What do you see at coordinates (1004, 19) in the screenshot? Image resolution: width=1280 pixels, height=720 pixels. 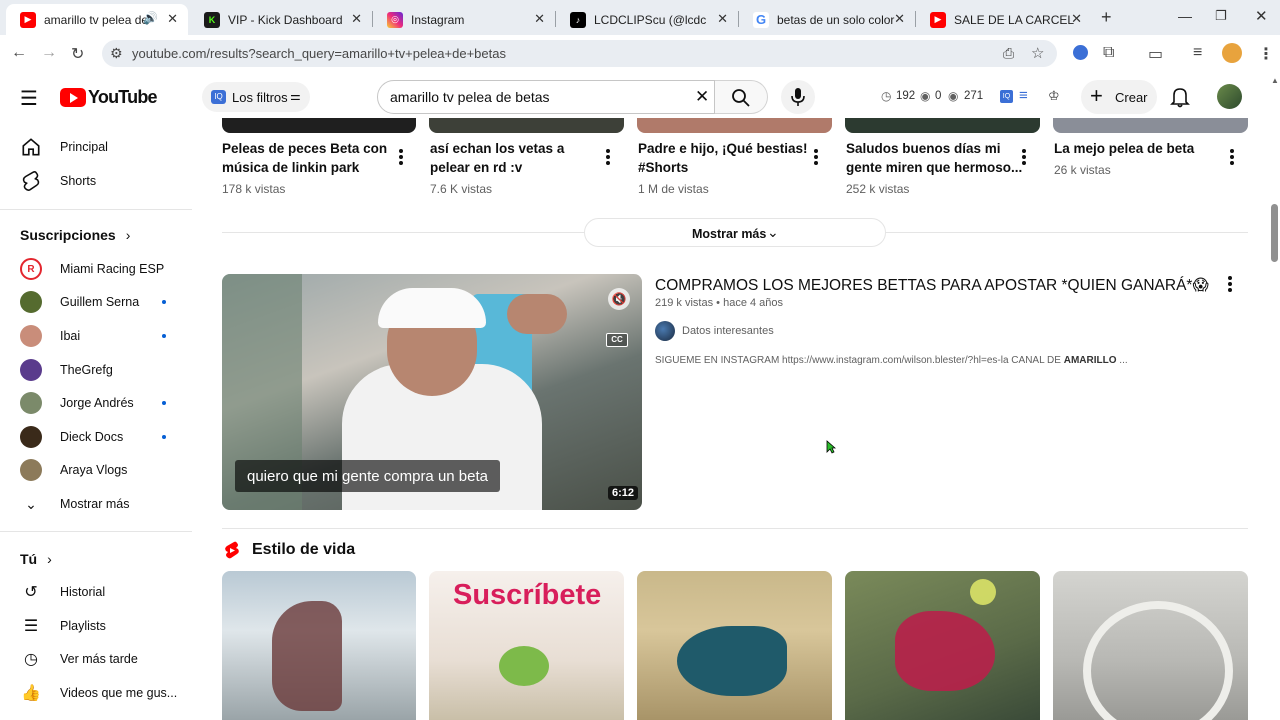 I see `tab-youtube-video: ▶ SALE DE LA CARCEL Y GAN ✕` at bounding box center [1004, 19].